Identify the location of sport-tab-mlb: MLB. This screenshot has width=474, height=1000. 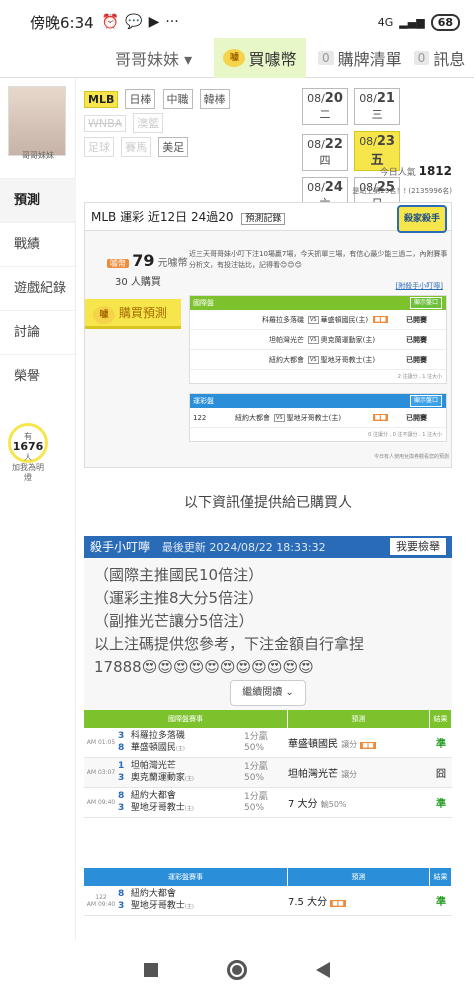
(101, 99).